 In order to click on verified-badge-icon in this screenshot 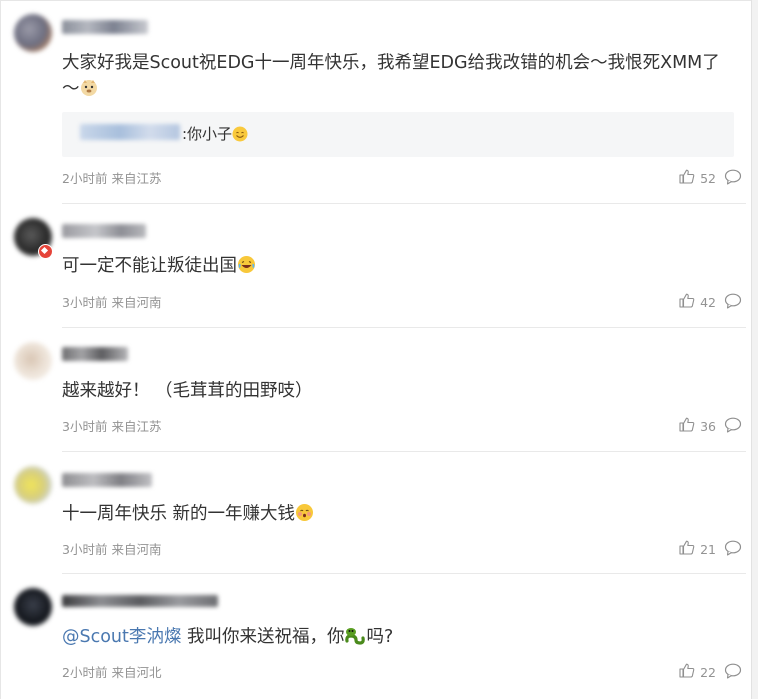, I will do `click(45, 251)`.